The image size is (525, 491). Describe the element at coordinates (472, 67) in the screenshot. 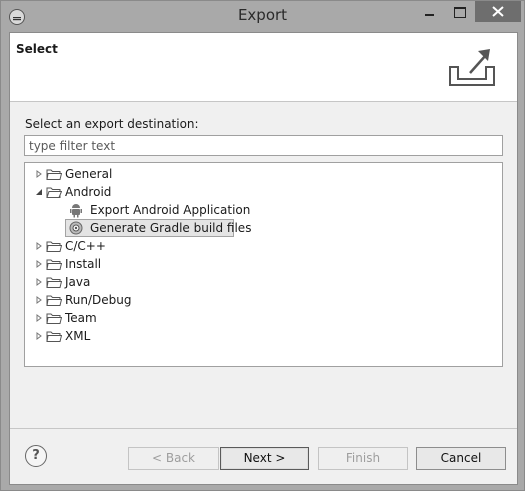

I see `export-wizard-icon` at that location.